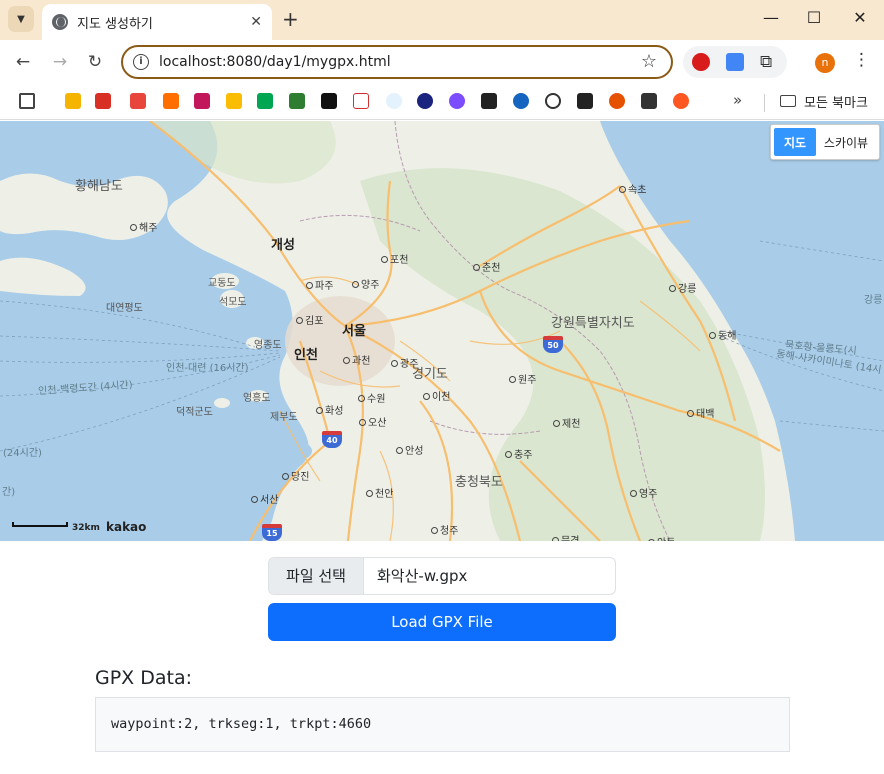 Image resolution: width=884 pixels, height=774 pixels. I want to click on gpx-data-output: waypoint:2, trkseg:1, trkpt:4660, so click(442, 724).